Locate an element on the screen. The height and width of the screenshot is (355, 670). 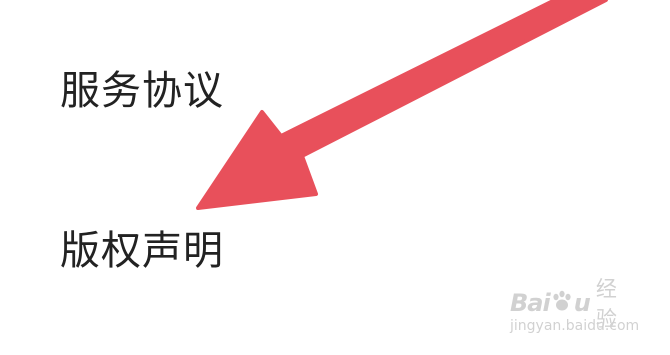
baidu-jingyan-watermark: Bai u 经验 jingyan.baidu.com is located at coordinates (575, 311).